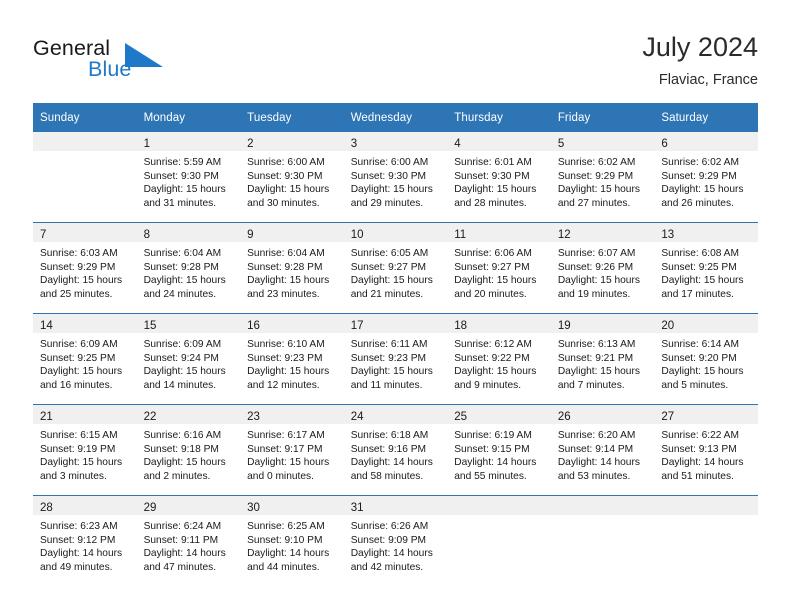 This screenshot has width=792, height=612. I want to click on day-detail-line: Sunrise: 6:09 AM, so click(182, 344).